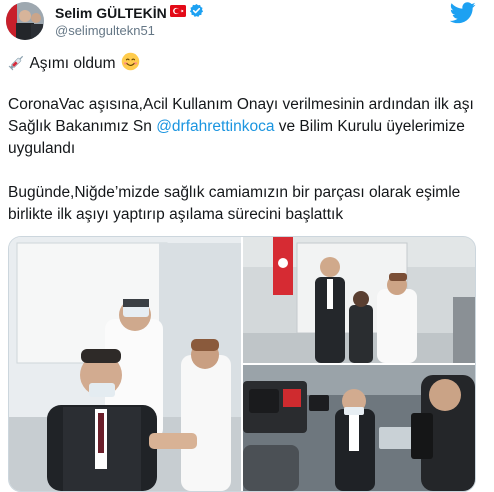  Describe the element at coordinates (25, 21) in the screenshot. I see `avatar` at that location.